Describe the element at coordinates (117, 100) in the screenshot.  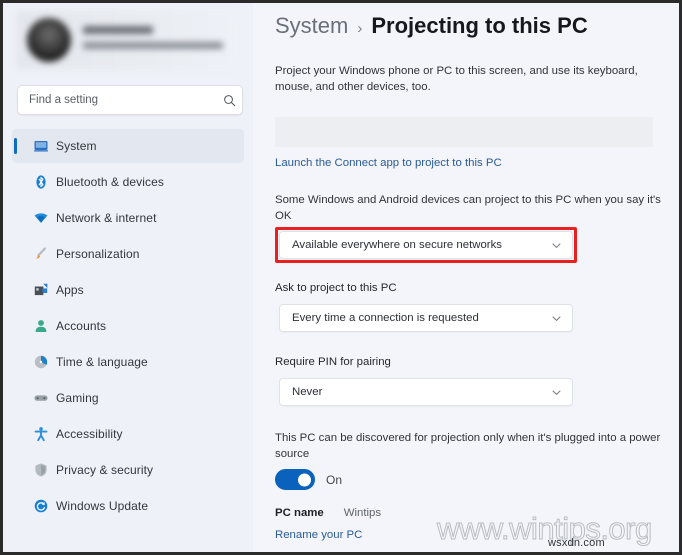
I see `search-input` at that location.